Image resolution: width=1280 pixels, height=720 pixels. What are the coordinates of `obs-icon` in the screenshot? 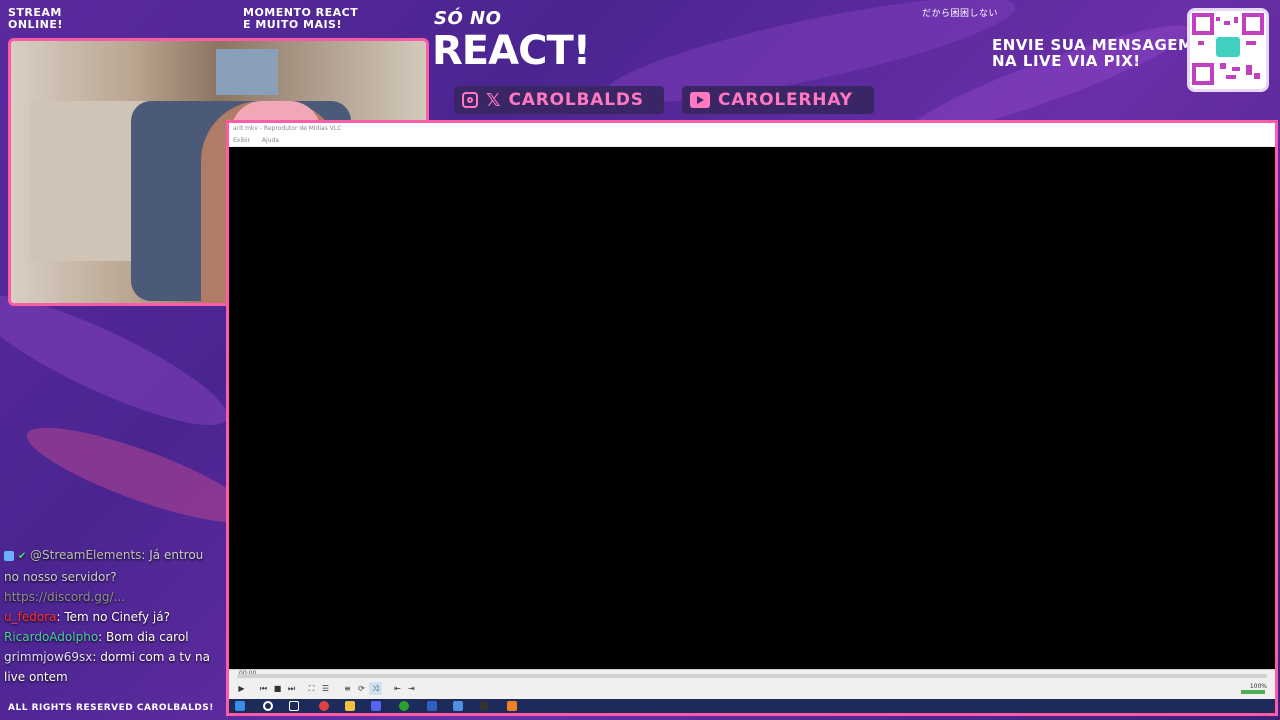 It's located at (484, 706).